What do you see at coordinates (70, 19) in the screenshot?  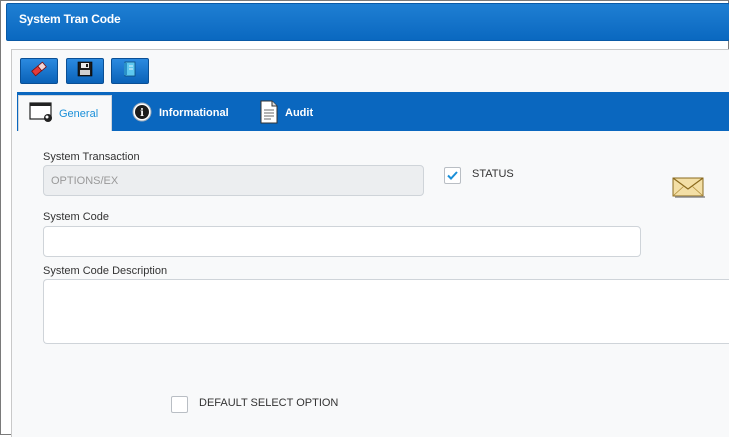 I see `window-title: System Tran Code` at bounding box center [70, 19].